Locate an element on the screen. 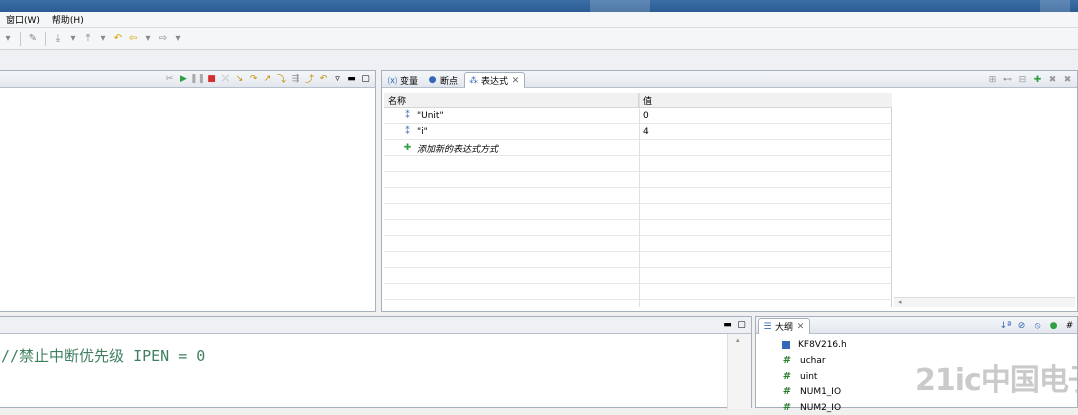 This screenshot has height=415, width=1078. main-toolbar: ▾ ✎ ⤓ ▾ ⤒ ▾ ↶ ⇦ ▾ ⇨ ▾ is located at coordinates (539, 39).